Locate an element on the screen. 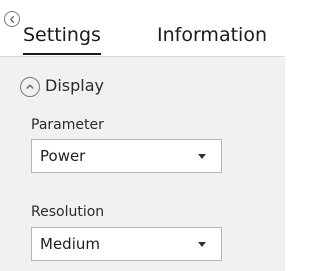 The width and height of the screenshot is (320, 271). resolution-select: Medium is located at coordinates (126, 244).